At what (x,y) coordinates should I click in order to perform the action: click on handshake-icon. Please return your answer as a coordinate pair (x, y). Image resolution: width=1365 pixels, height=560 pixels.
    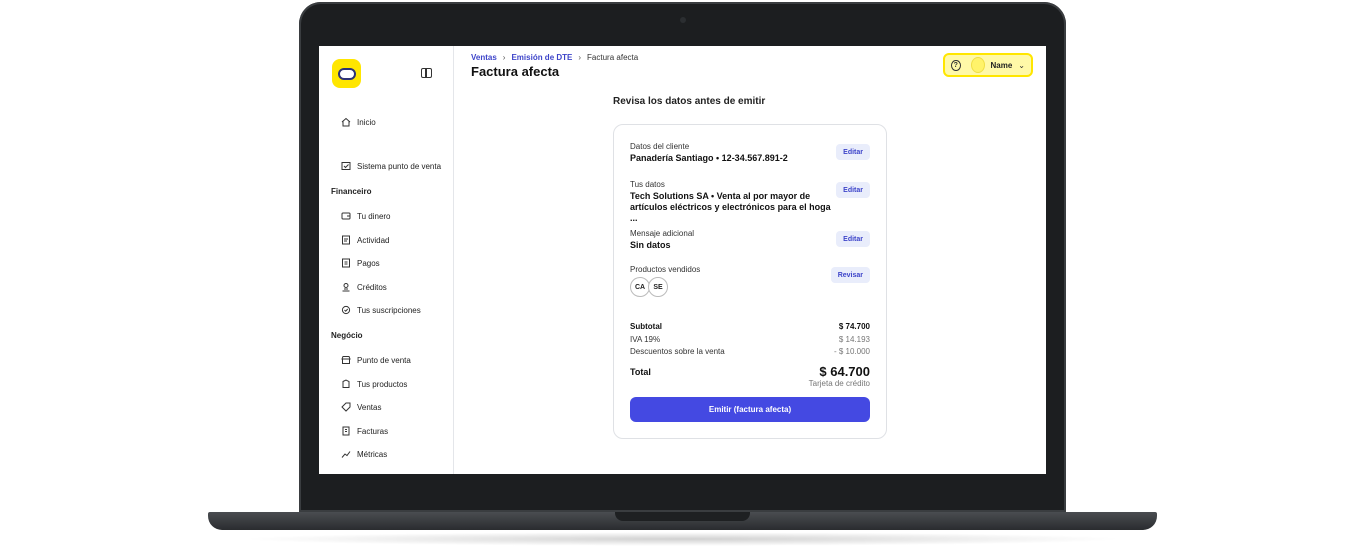
    Looking at the image, I should click on (346, 73).